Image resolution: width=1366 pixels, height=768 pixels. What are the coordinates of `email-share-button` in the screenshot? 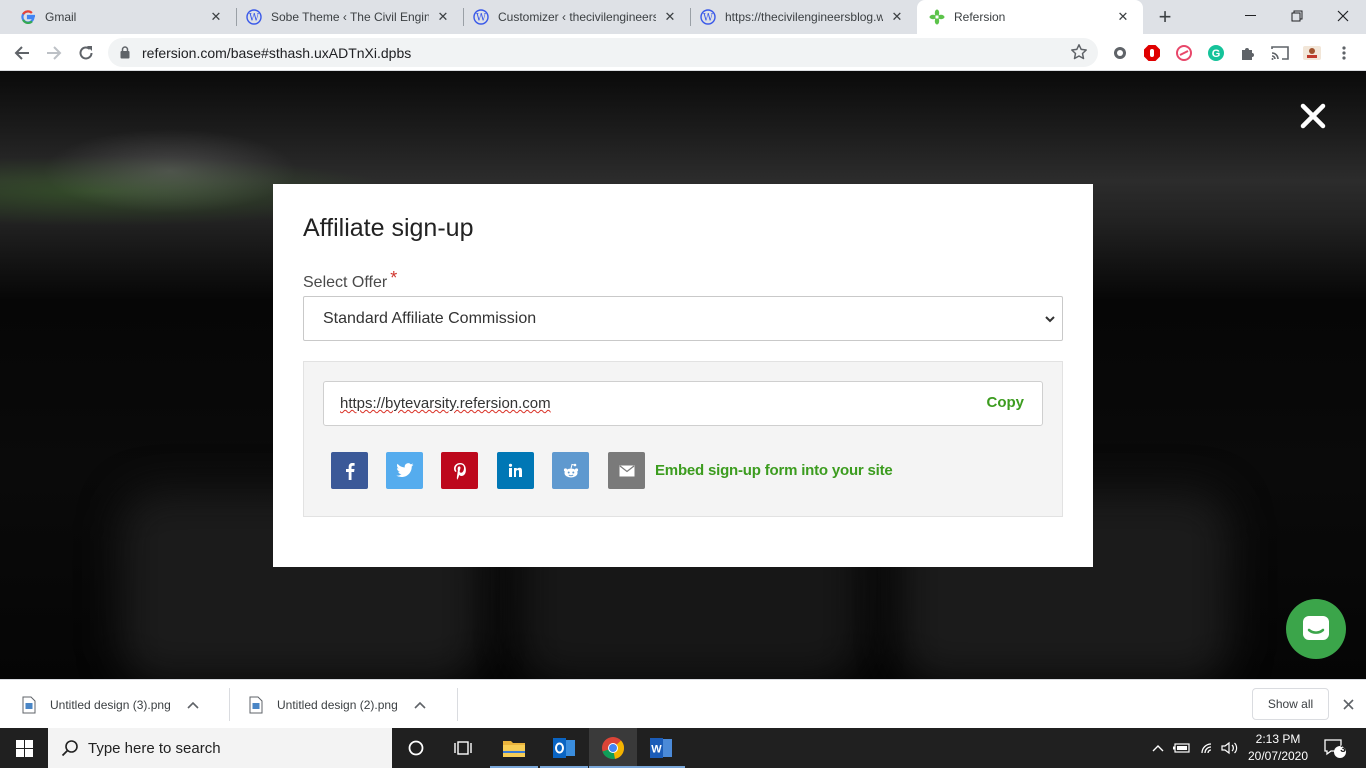 It's located at (626, 470).